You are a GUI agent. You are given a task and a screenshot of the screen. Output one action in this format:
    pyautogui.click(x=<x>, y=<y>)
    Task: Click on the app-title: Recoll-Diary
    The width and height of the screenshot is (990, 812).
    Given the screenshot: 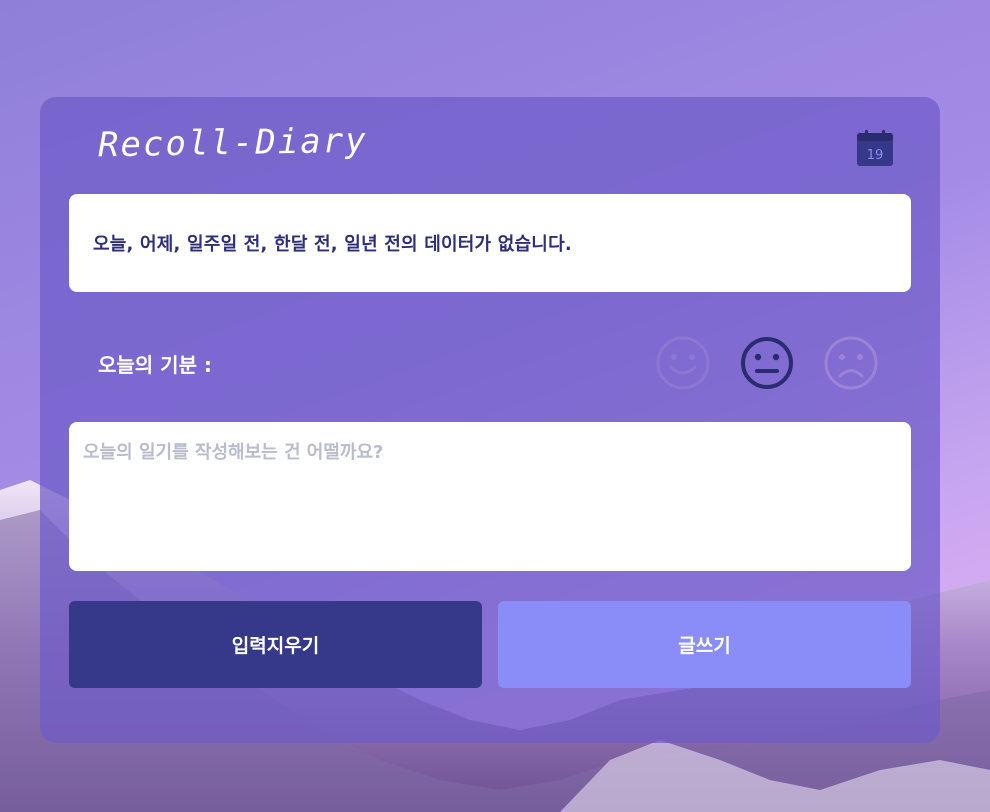 What is the action you would take?
    pyautogui.click(x=232, y=143)
    